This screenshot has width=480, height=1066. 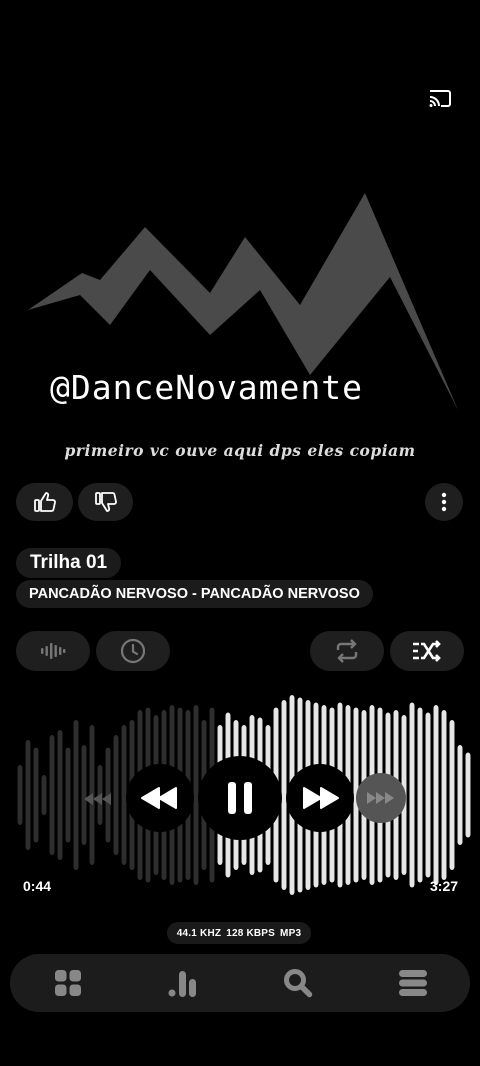 I want to click on forward-ghost-icon, so click(x=380, y=798).